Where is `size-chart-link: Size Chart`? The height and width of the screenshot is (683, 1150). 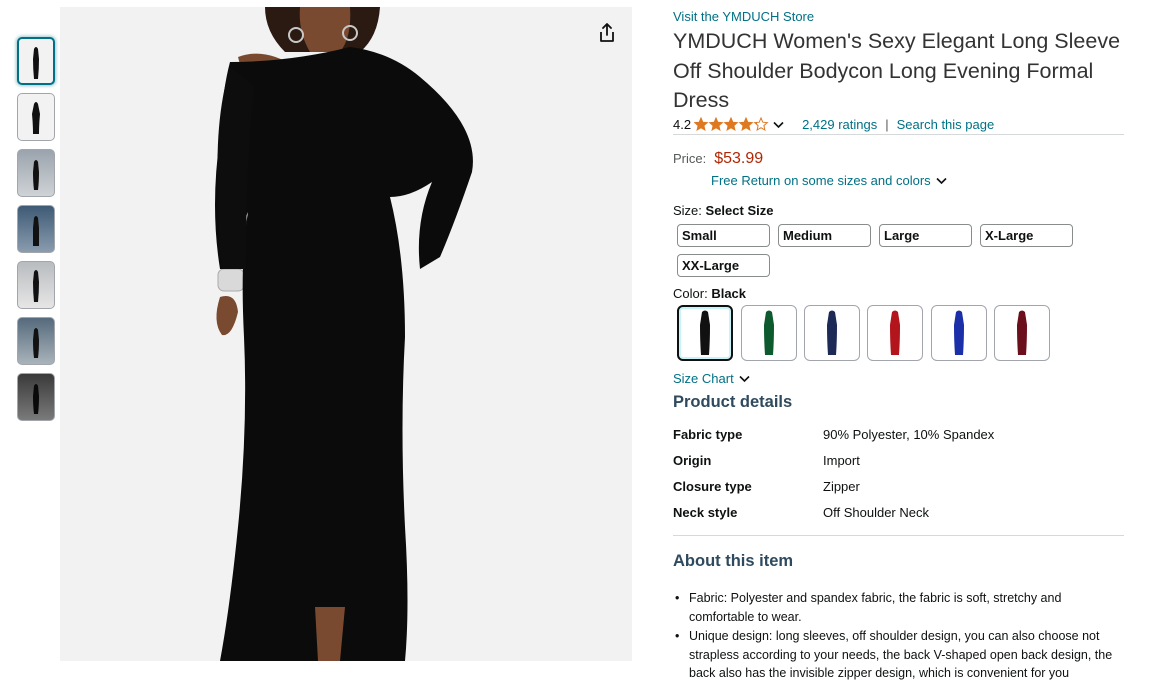
size-chart-link: Size Chart is located at coordinates (711, 378).